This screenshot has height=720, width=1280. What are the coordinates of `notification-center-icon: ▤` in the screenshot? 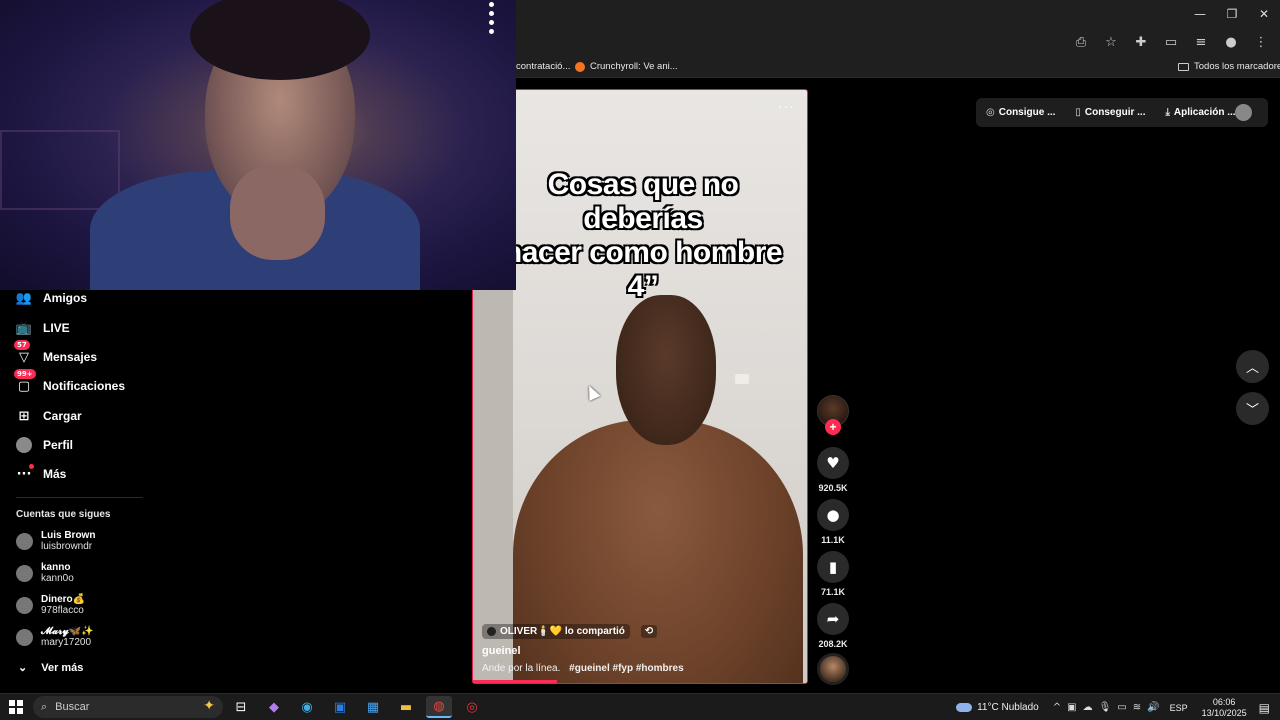 It's located at (1264, 708).